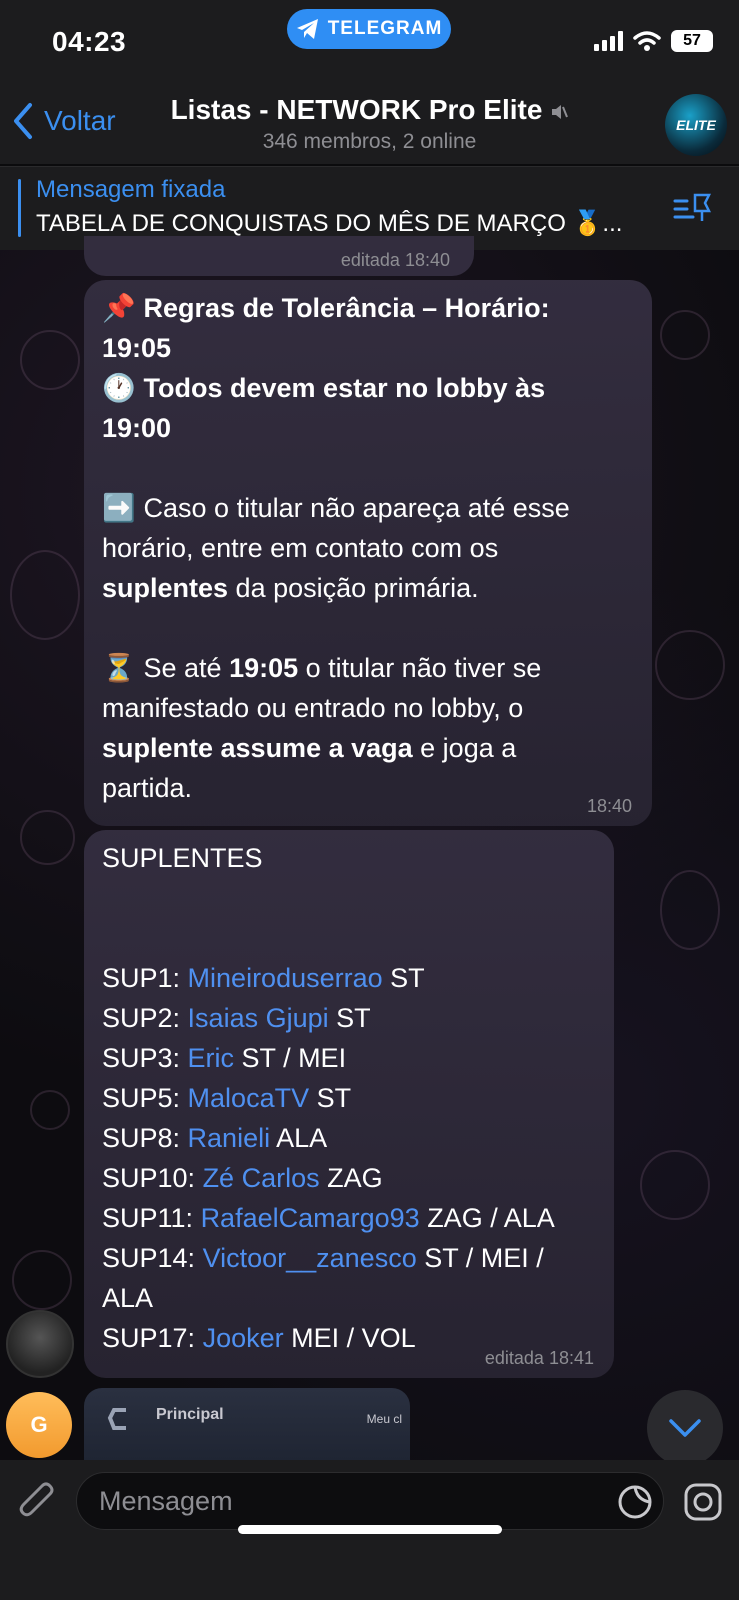 Image resolution: width=739 pixels, height=1600 pixels. What do you see at coordinates (279, 256) in the screenshot?
I see `previous-message-bubble: editada 18:40` at bounding box center [279, 256].